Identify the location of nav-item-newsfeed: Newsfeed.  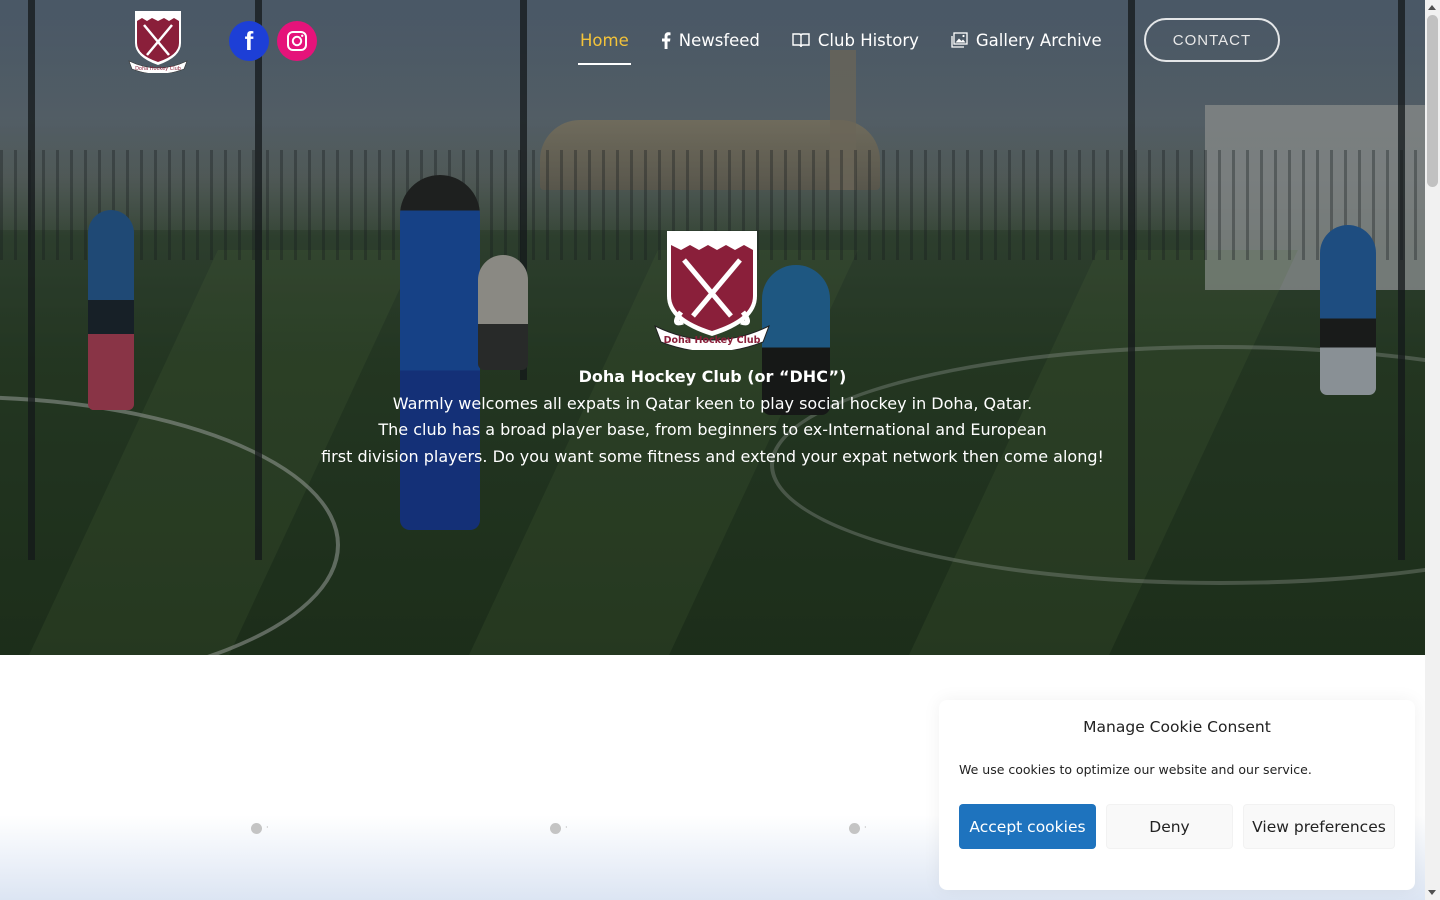
(710, 40).